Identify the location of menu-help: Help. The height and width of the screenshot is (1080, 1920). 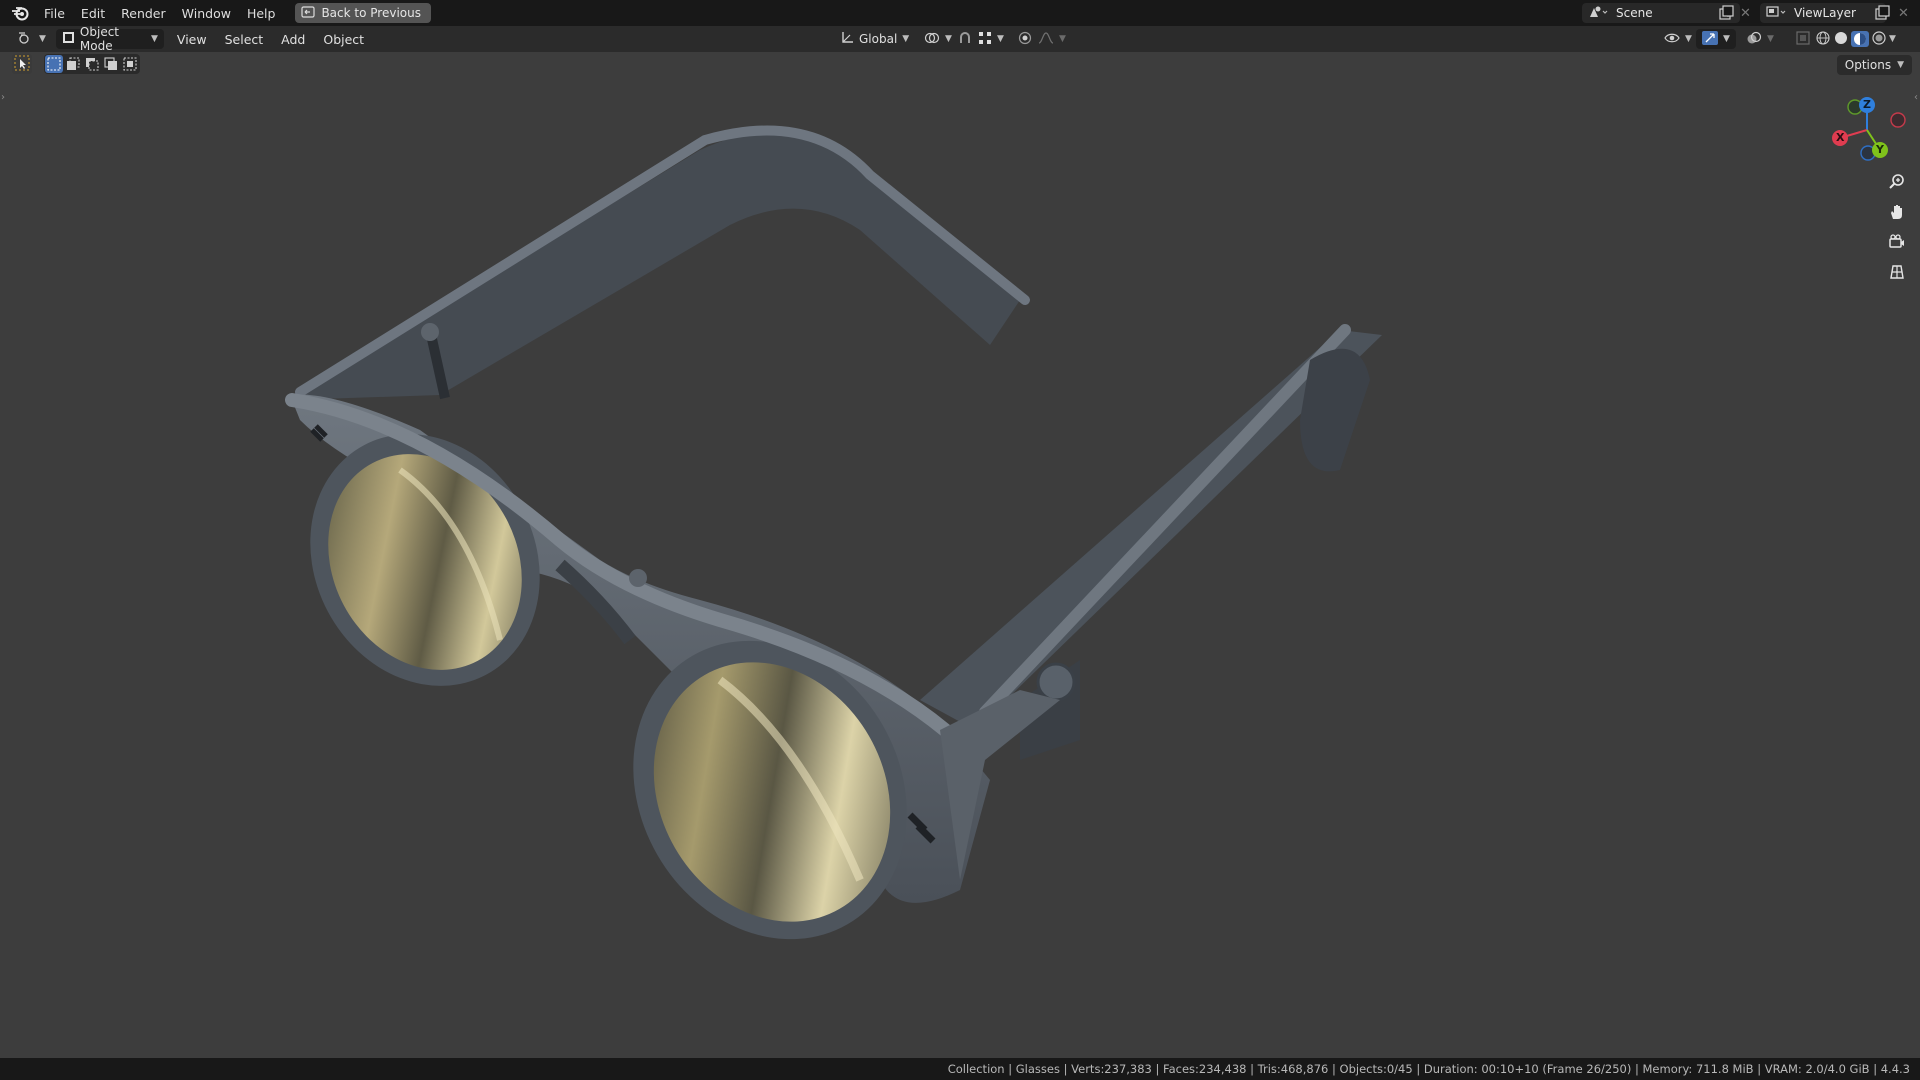
(261, 13).